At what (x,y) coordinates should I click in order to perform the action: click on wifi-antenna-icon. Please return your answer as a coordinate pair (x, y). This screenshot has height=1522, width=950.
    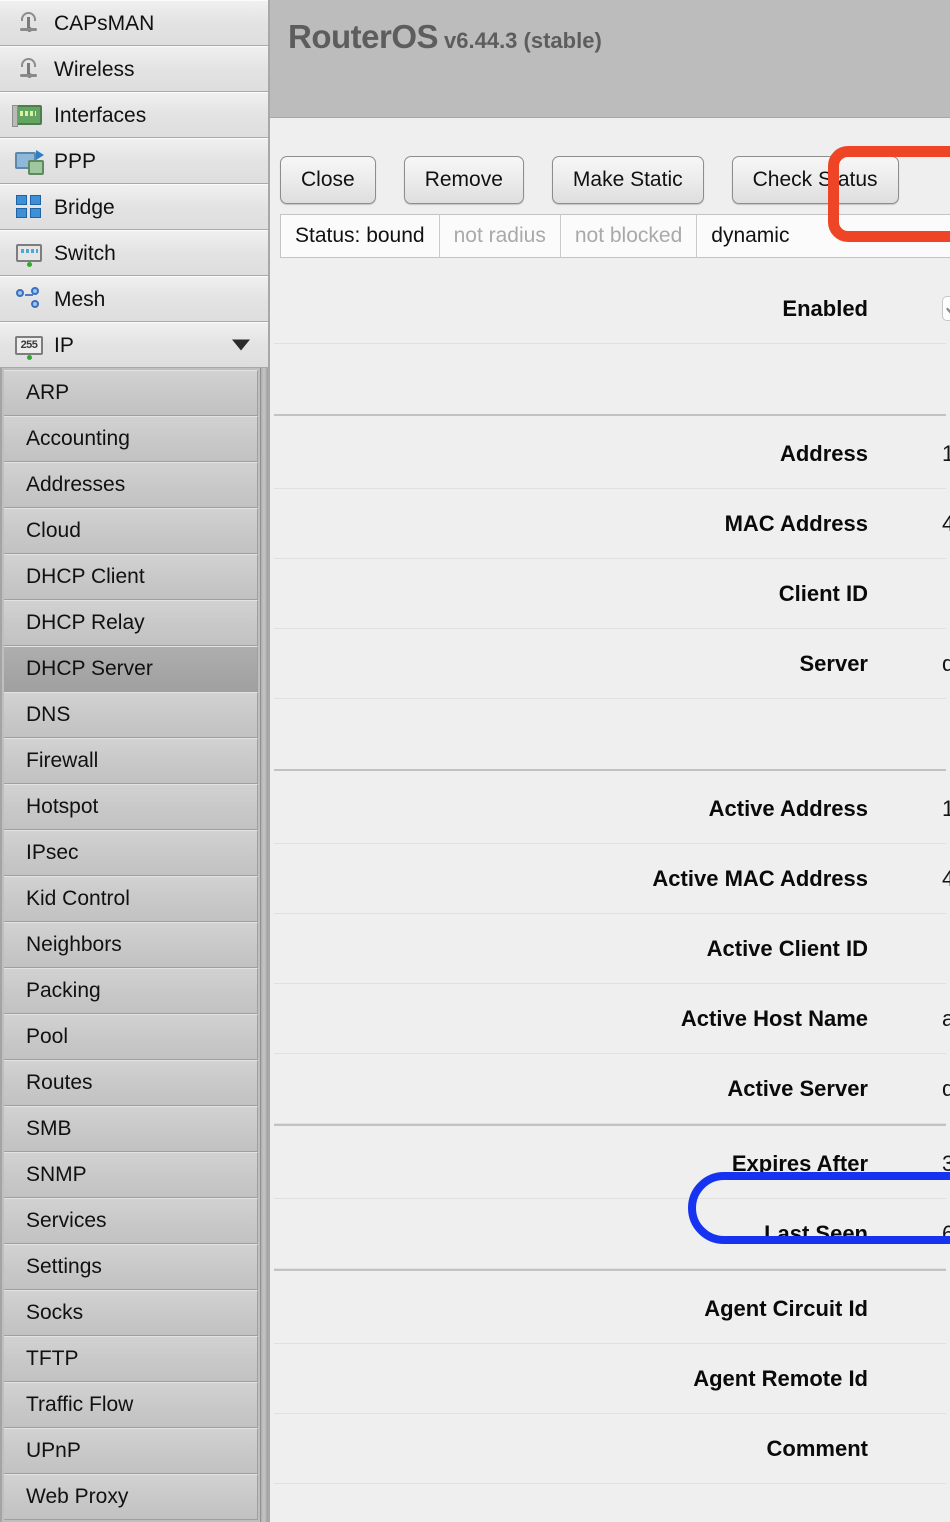
    Looking at the image, I should click on (29, 69).